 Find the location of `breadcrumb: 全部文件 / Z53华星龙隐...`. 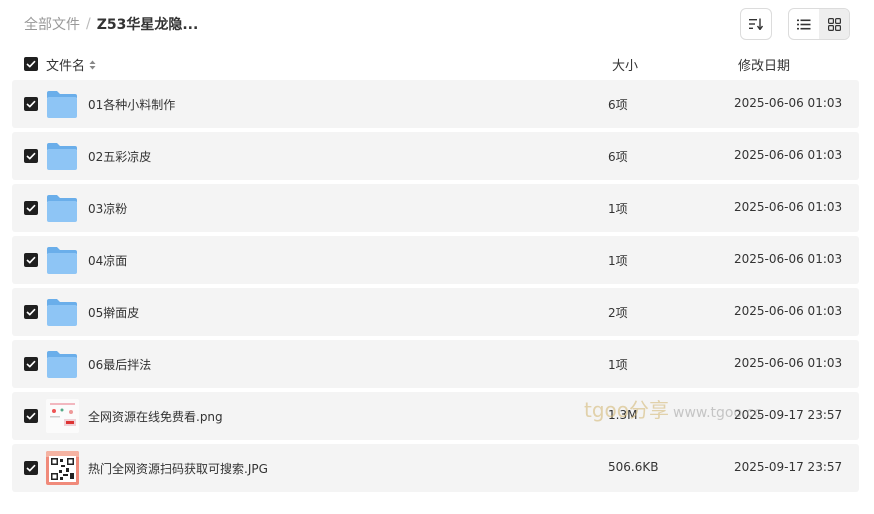

breadcrumb: 全部文件 / Z53华星龙隐... is located at coordinates (111, 24).